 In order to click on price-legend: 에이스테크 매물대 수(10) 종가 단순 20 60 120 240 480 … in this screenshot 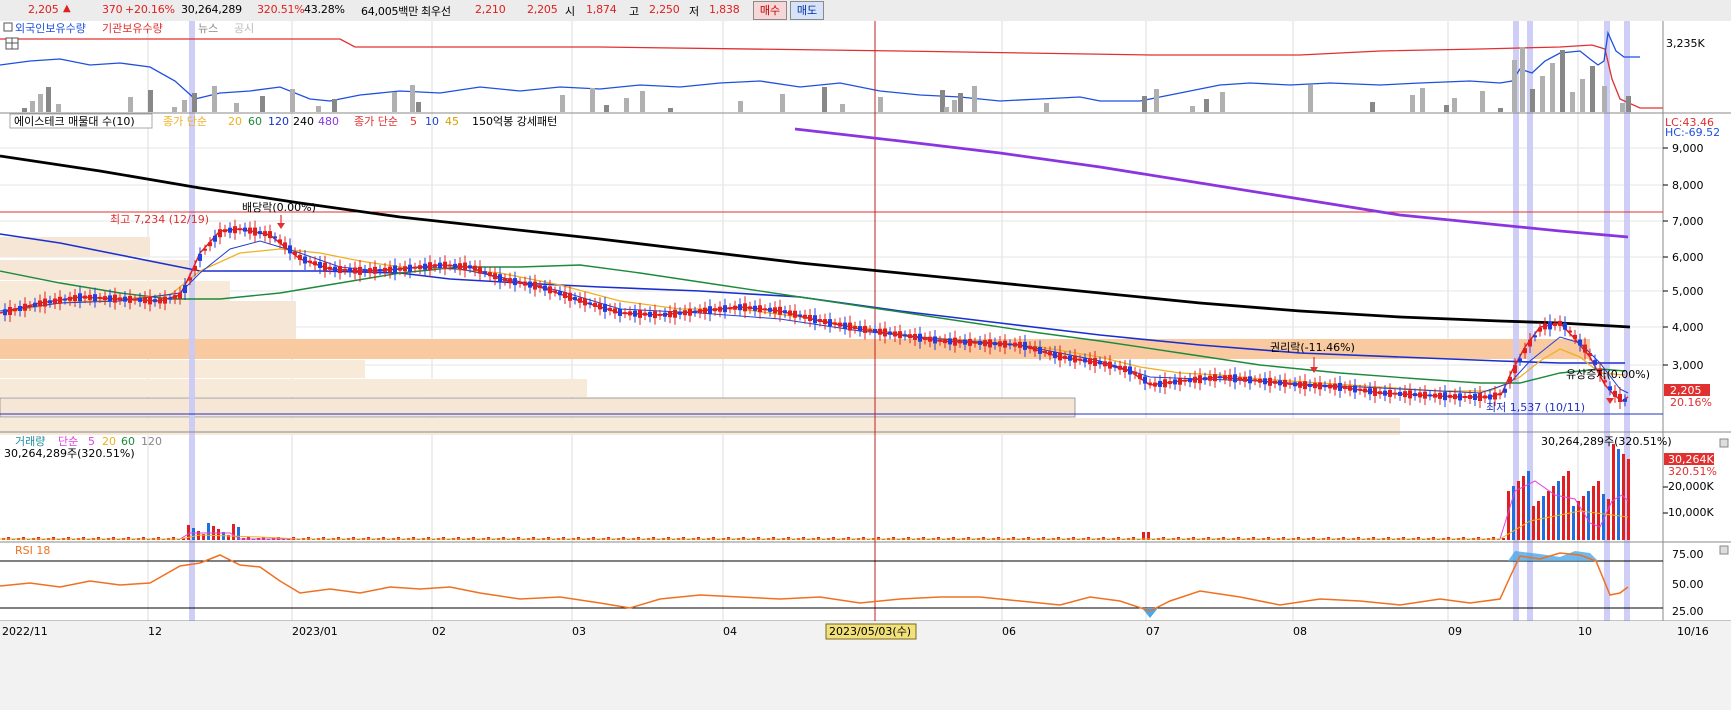, I will do `click(283, 121)`.